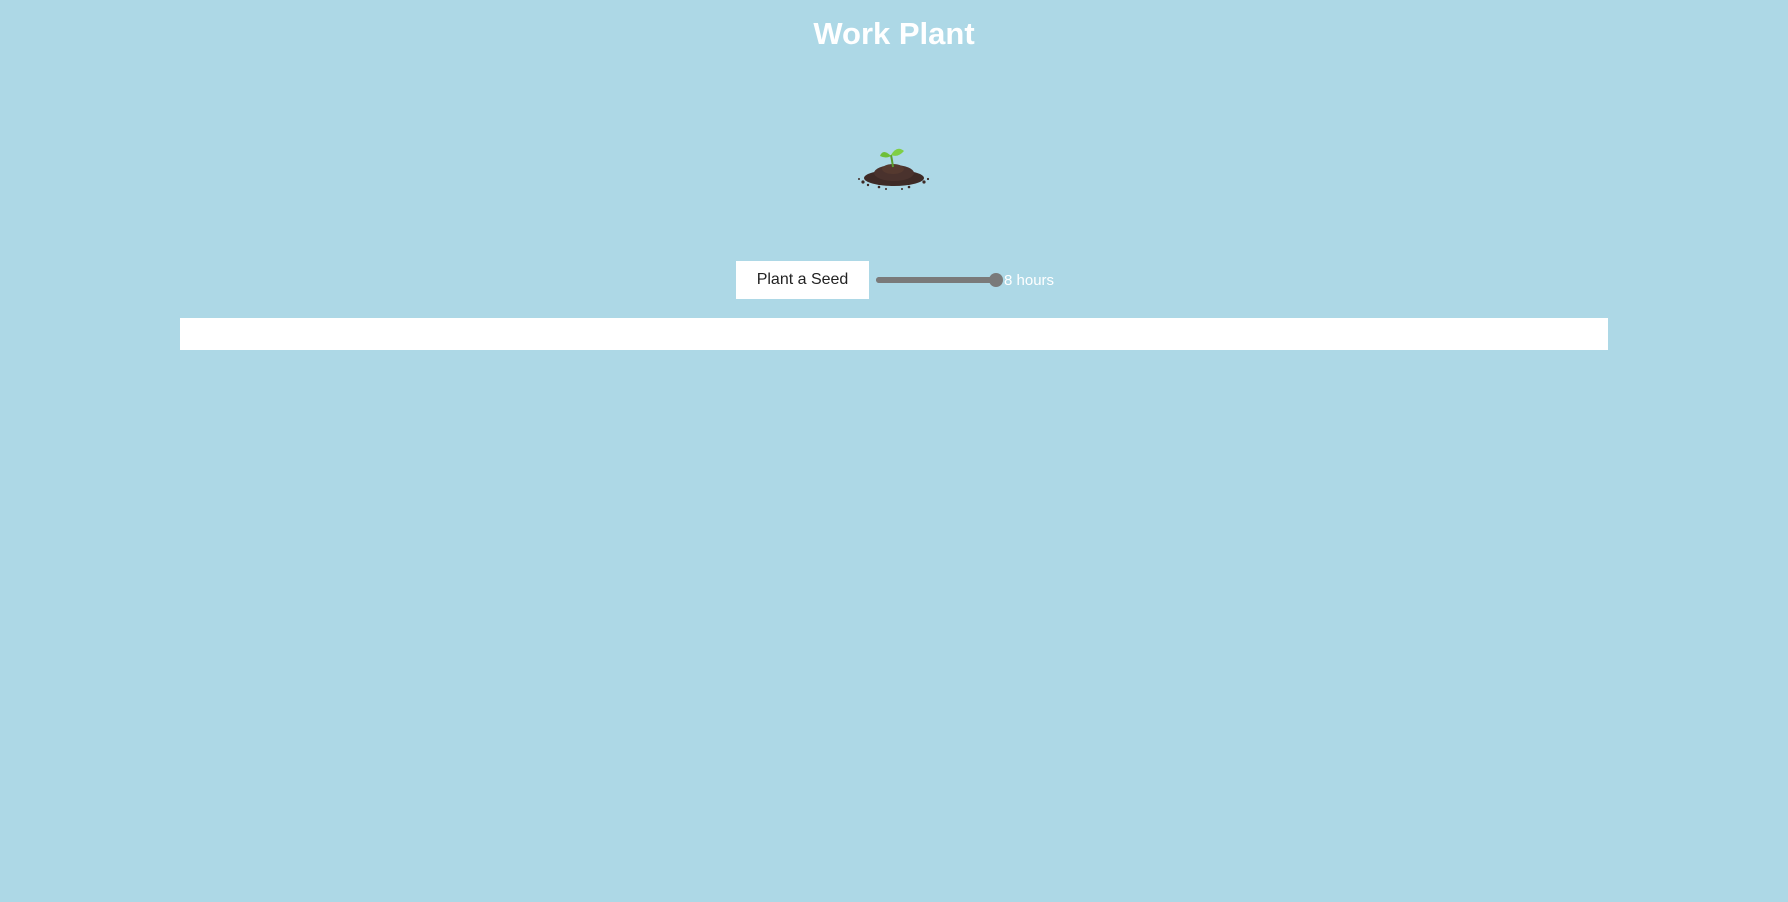 Image resolution: width=1788 pixels, height=902 pixels. What do you see at coordinates (802, 280) in the screenshot?
I see `plant-seed-button: Plant a Seed` at bounding box center [802, 280].